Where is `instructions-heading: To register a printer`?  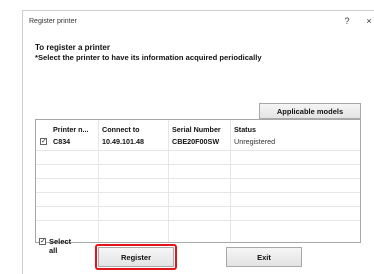
instructions-heading: To register a printer is located at coordinates (72, 47).